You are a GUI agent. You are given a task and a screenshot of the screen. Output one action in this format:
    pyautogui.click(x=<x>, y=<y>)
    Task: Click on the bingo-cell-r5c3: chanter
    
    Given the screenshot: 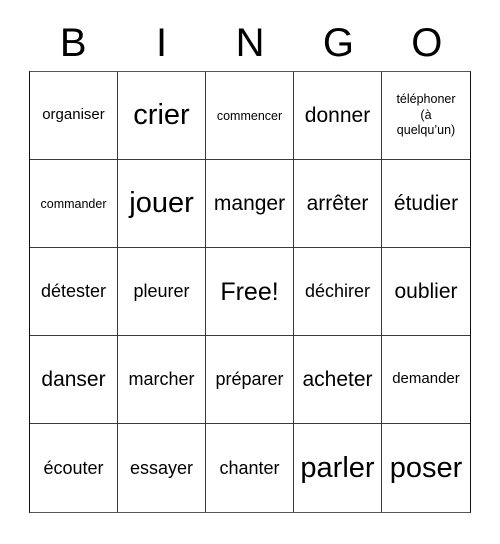 What is the action you would take?
    pyautogui.click(x=250, y=468)
    